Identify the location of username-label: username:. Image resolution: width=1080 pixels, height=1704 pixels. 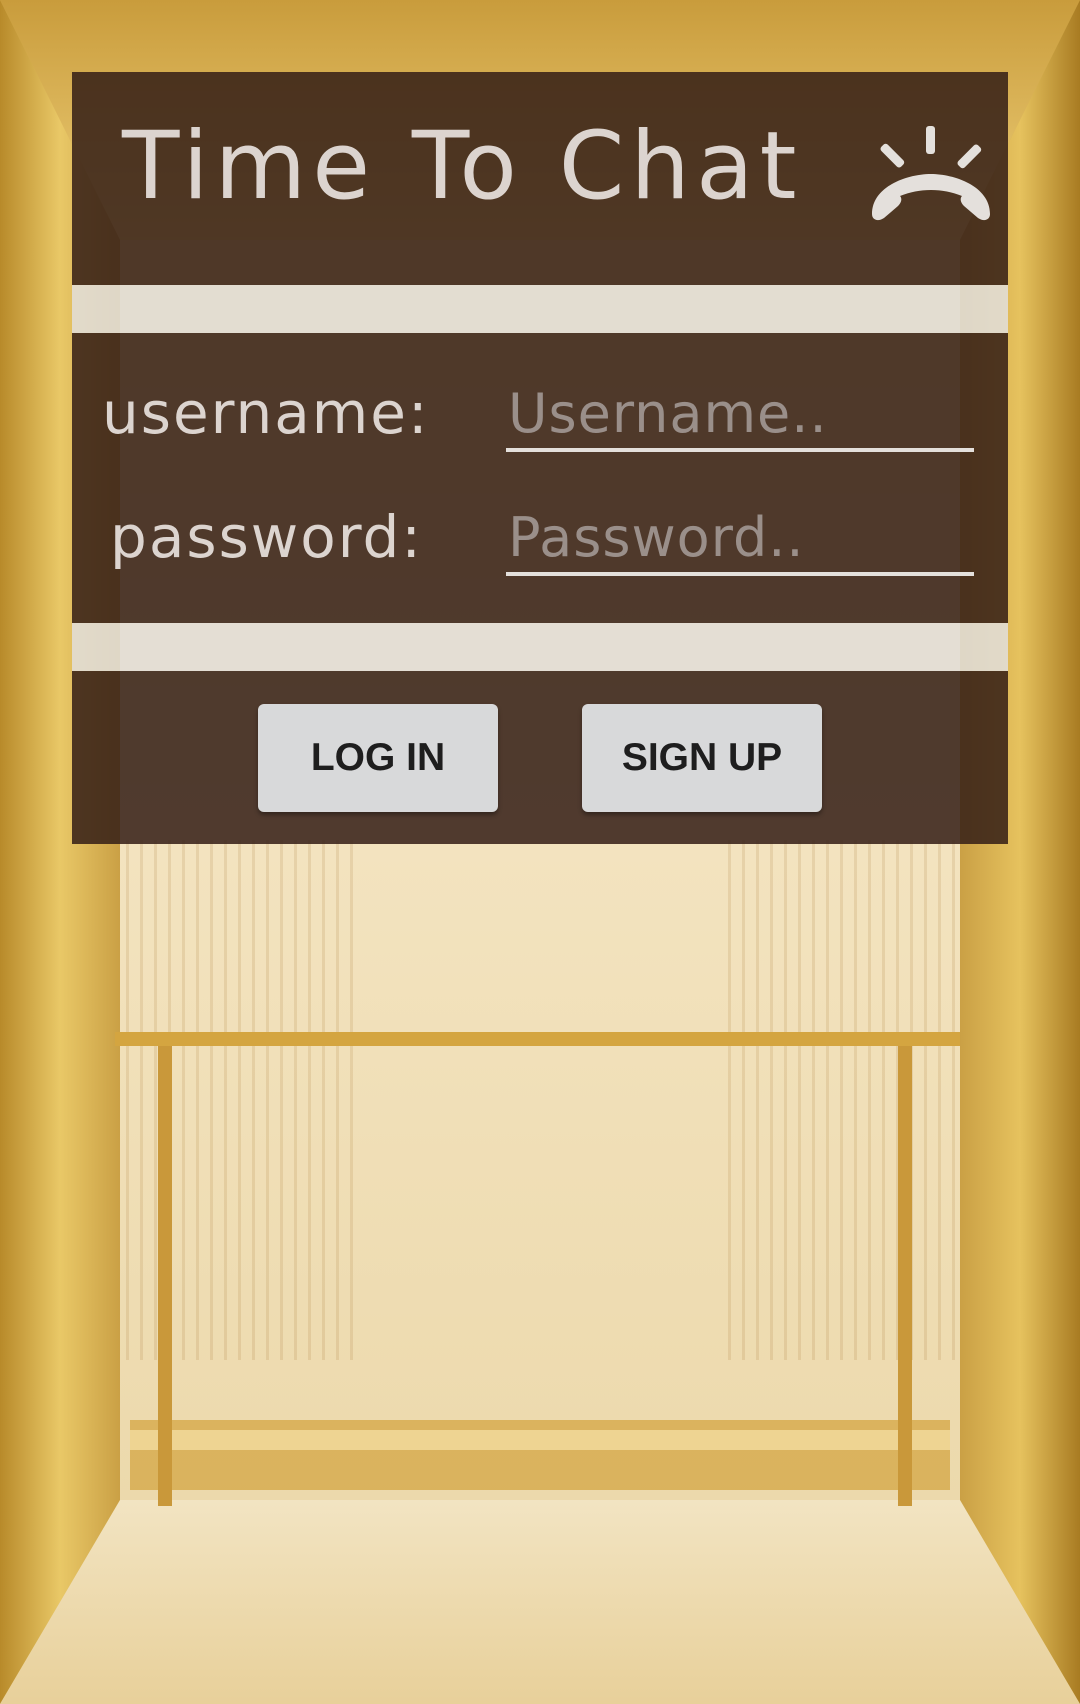
(266, 413).